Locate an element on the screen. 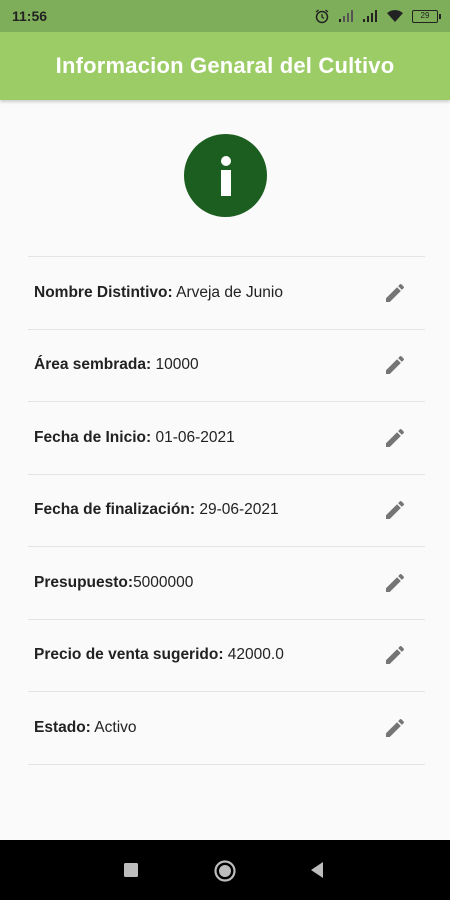 Image resolution: width=450 pixels, height=900 pixels. field-text: Fecha de Inicio: 01-06-2021 is located at coordinates (134, 438).